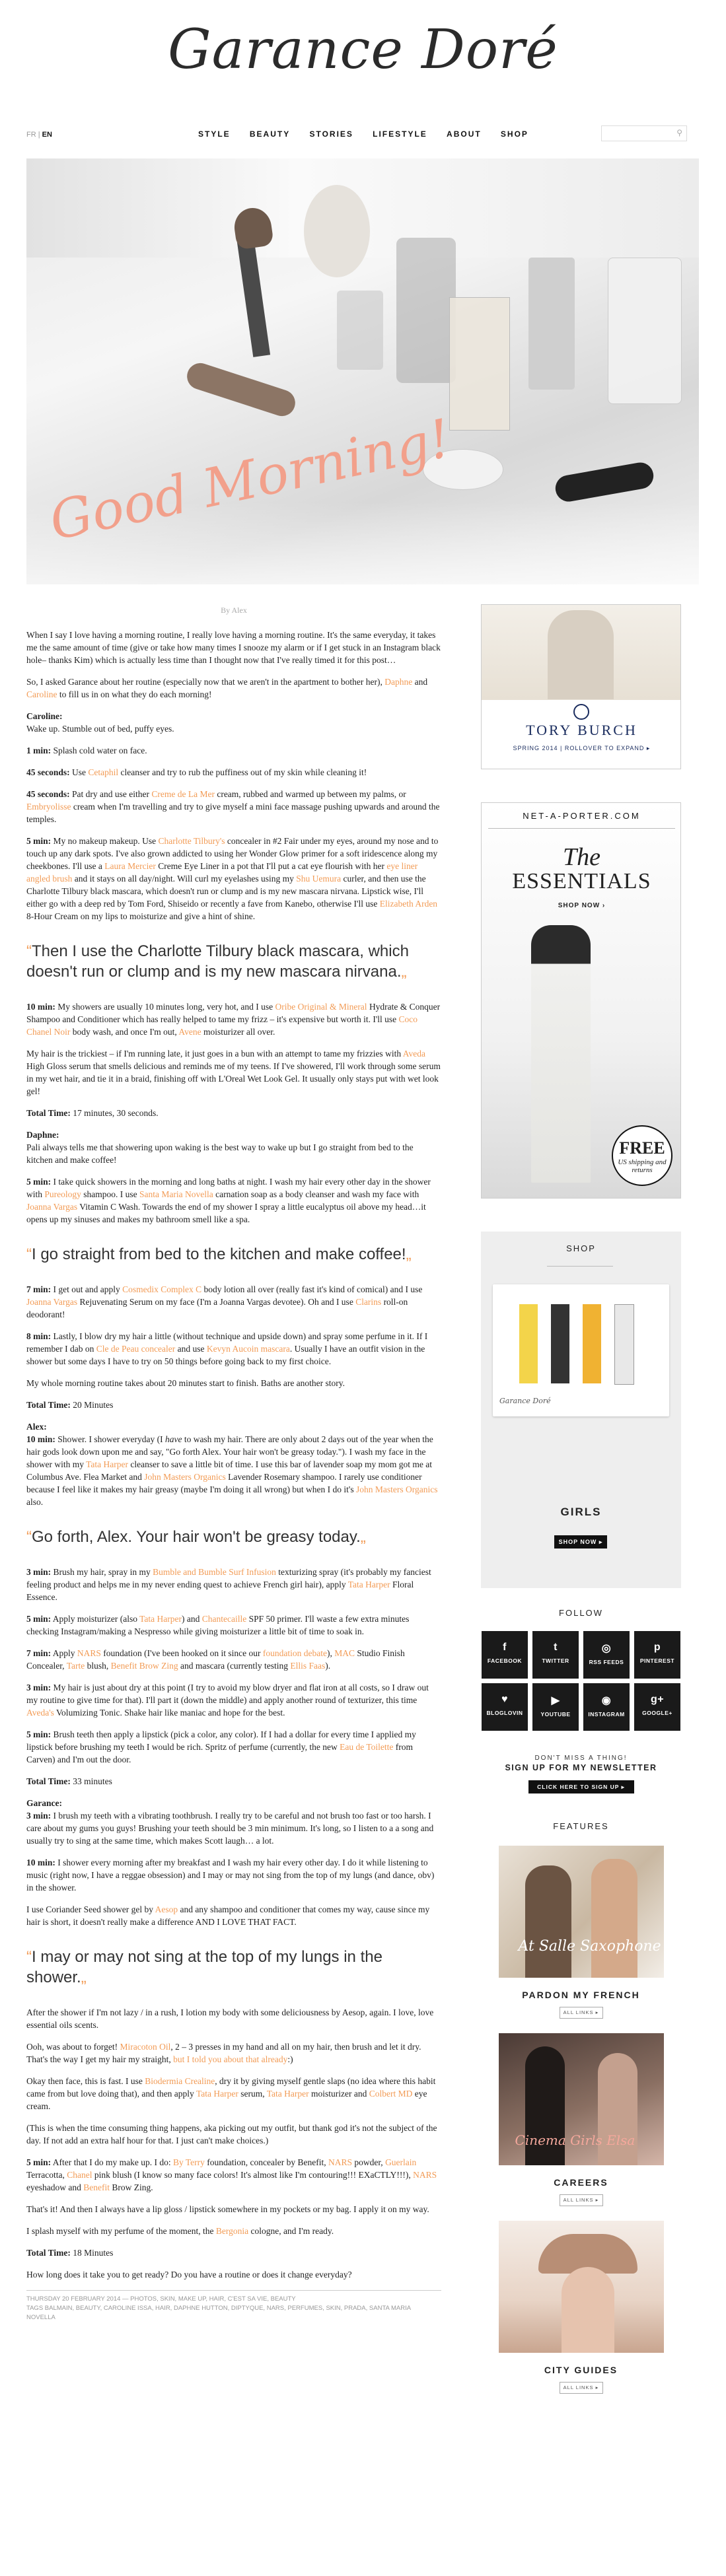 Image resolution: width=726 pixels, height=2576 pixels. Describe the element at coordinates (40, 1713) in the screenshot. I see `product-link: Aveda's` at that location.